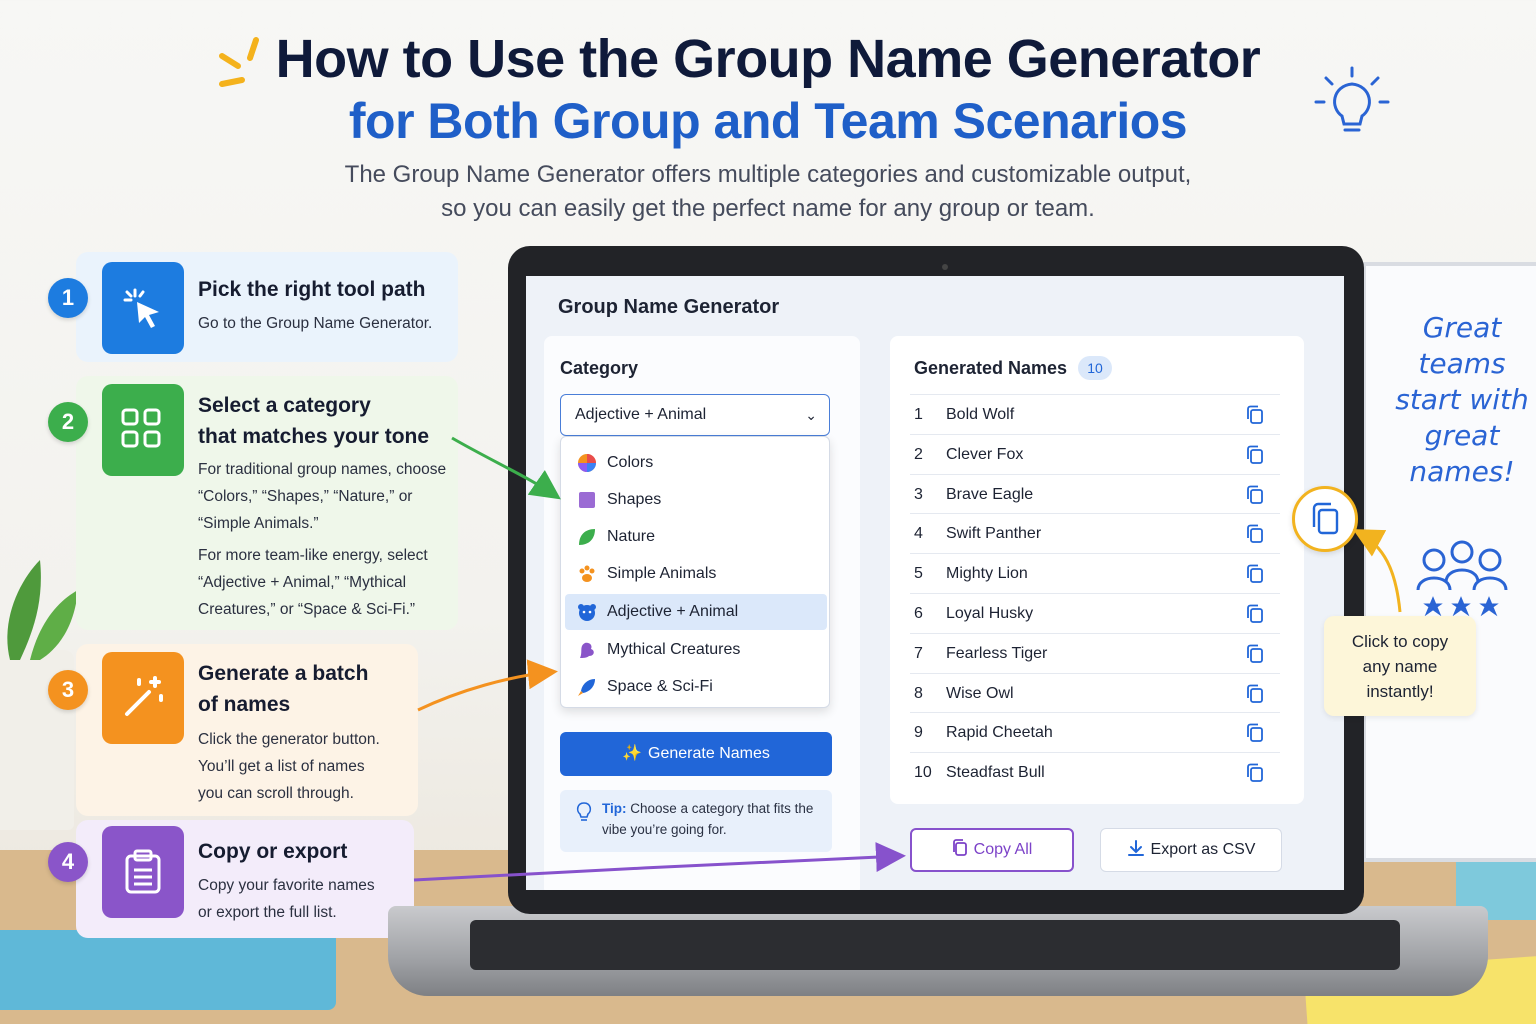 The height and width of the screenshot is (1024, 1536). Describe the element at coordinates (283, 689) in the screenshot. I see `step-3-title: Generate a batch of names` at that location.